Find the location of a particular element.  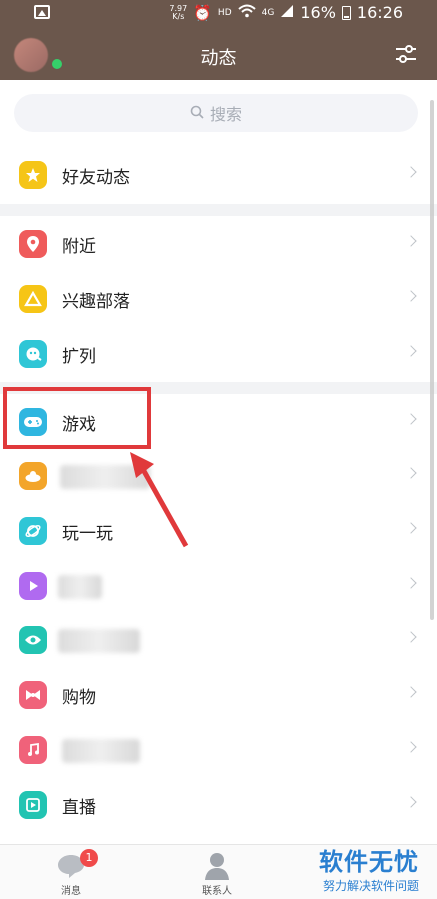

status-right: 7.97 K/s ⏰ HD 4G 16% 16:26 is located at coordinates (286, 12).